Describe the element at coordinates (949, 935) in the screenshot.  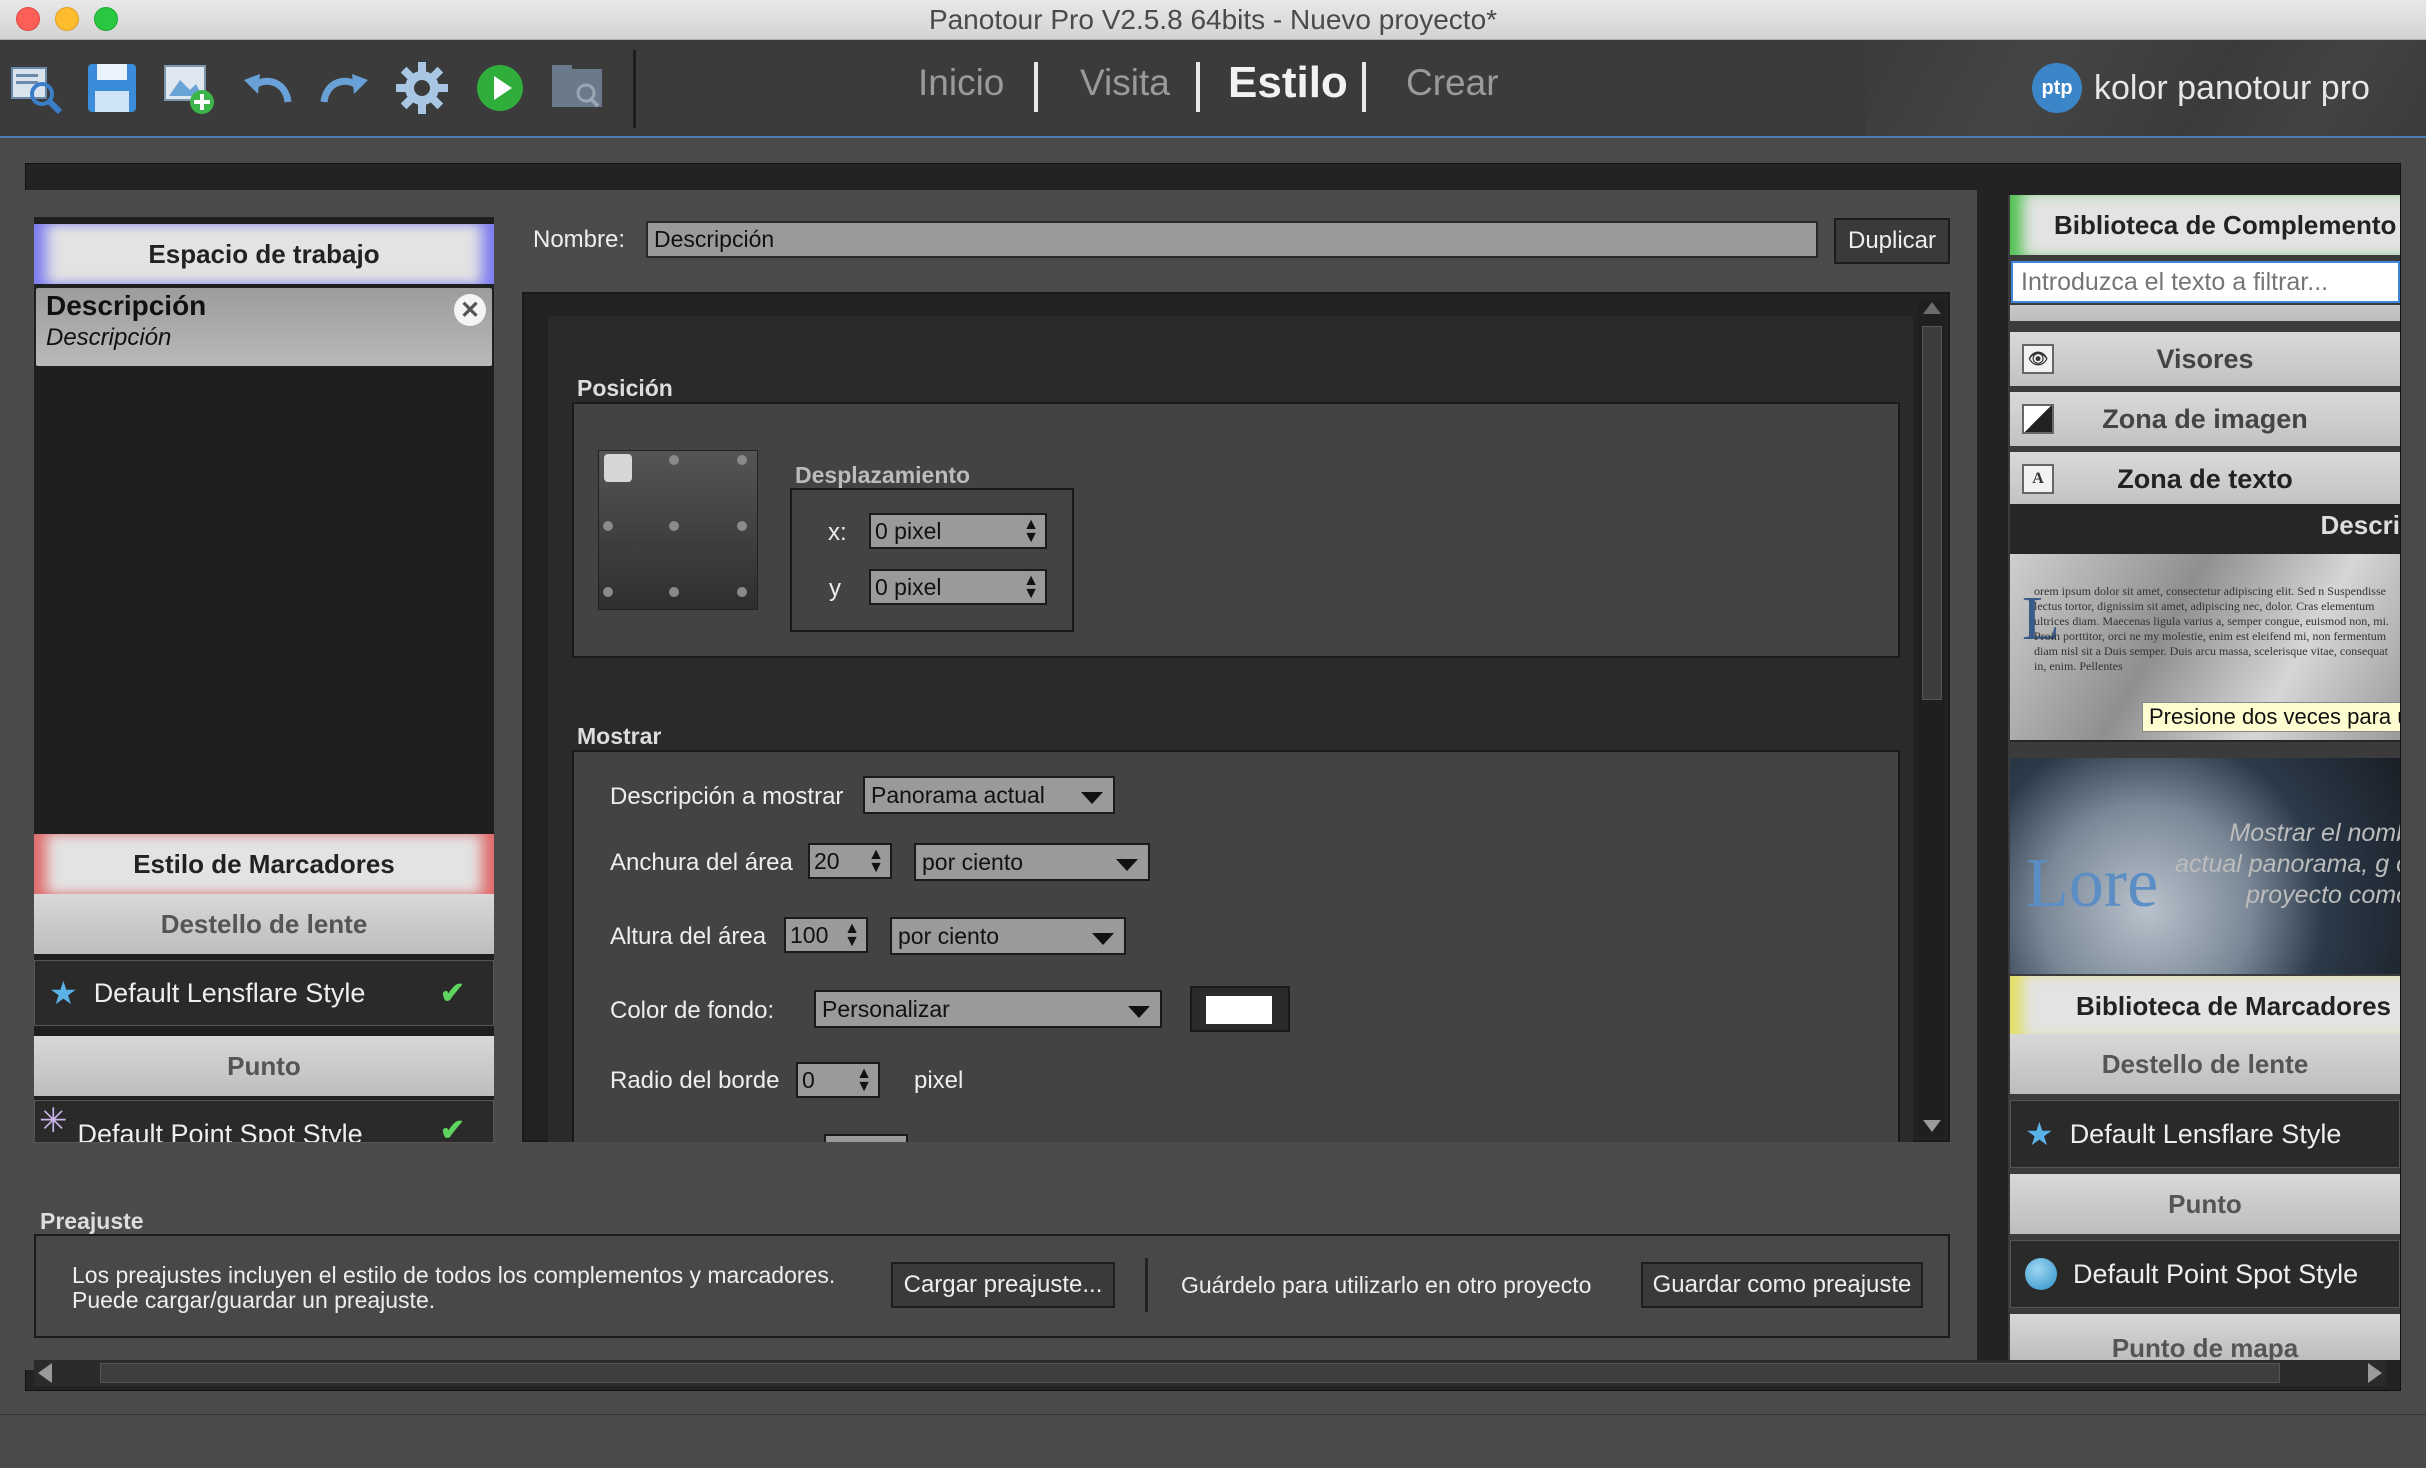
I see `area-height-unit-value: por ciento` at that location.